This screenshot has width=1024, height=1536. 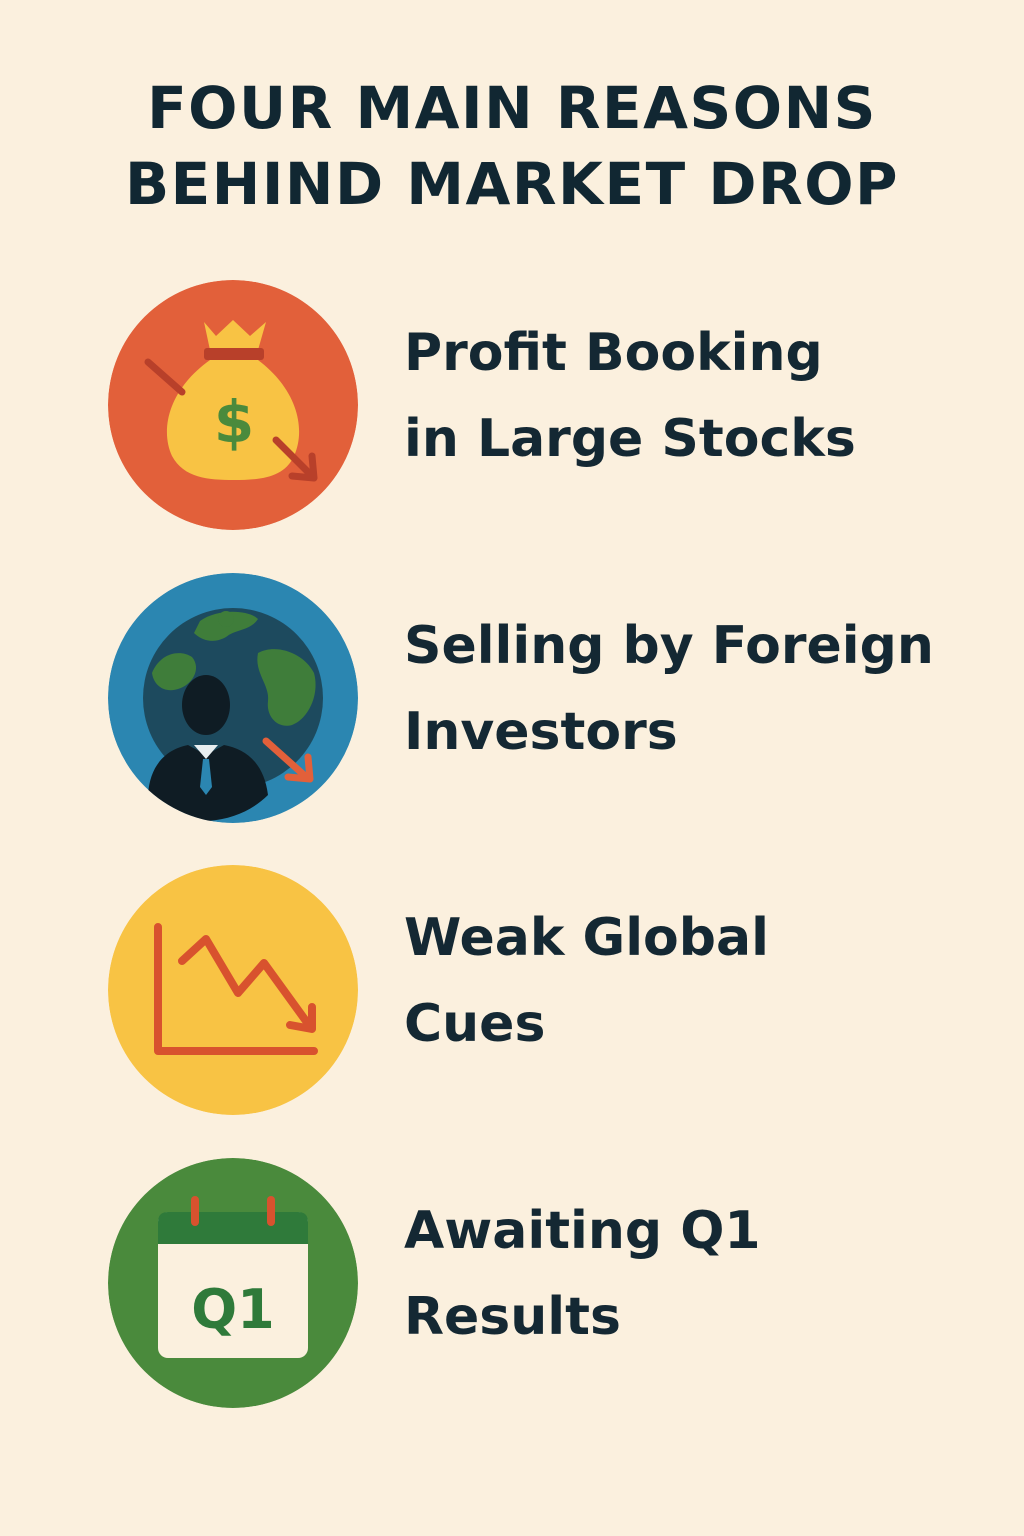 I want to click on title-line-2: BEHIND MARKET DROP, so click(x=512, y=184).